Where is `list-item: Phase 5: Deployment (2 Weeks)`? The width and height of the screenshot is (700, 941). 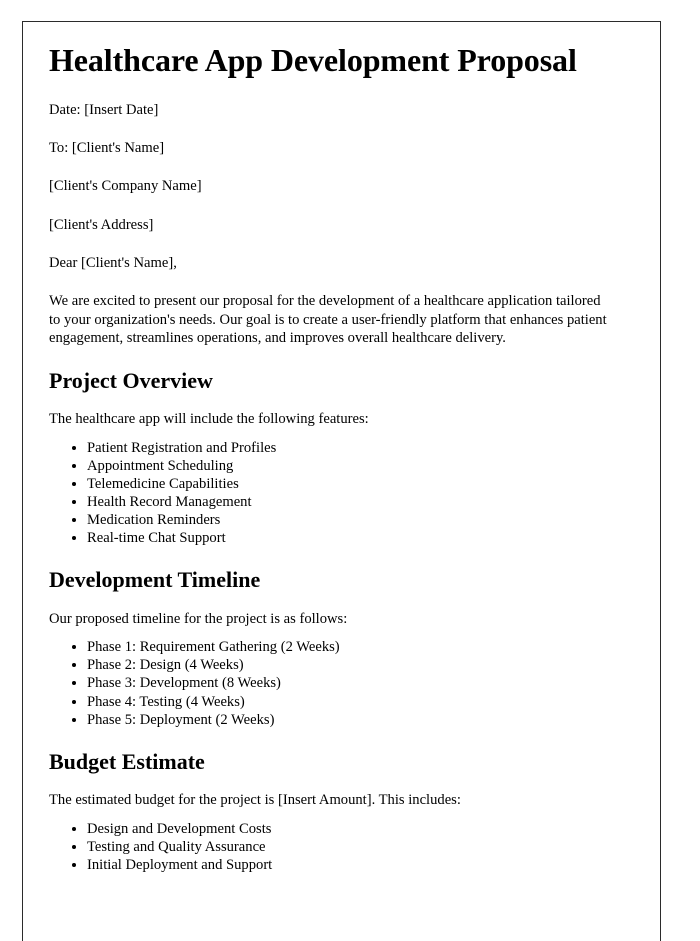
list-item: Phase 5: Deployment (2 Weeks) is located at coordinates (350, 720).